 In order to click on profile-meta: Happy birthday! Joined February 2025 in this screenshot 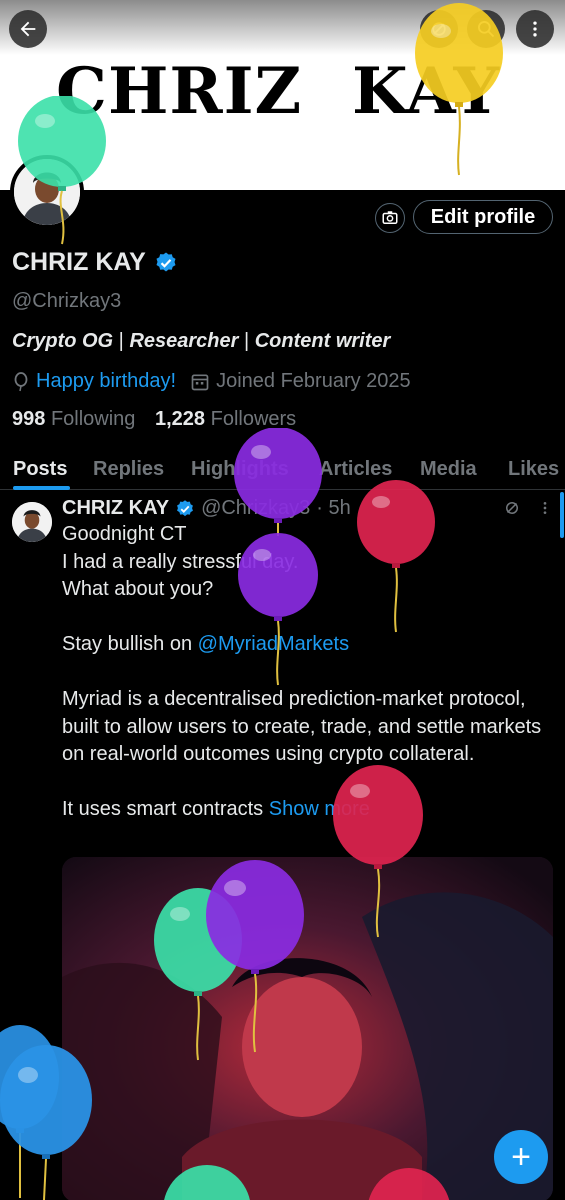, I will do `click(211, 381)`.